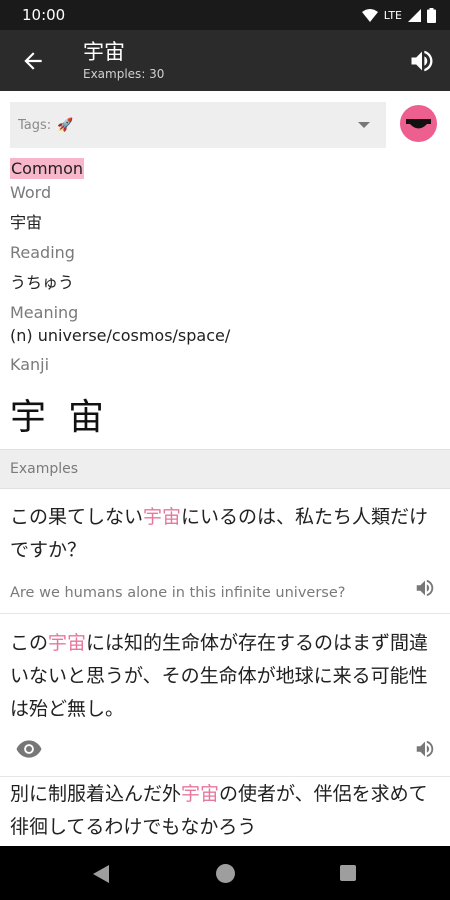 This screenshot has height=900, width=450. What do you see at coordinates (364, 125) in the screenshot?
I see `dropdown-caret-icon` at bounding box center [364, 125].